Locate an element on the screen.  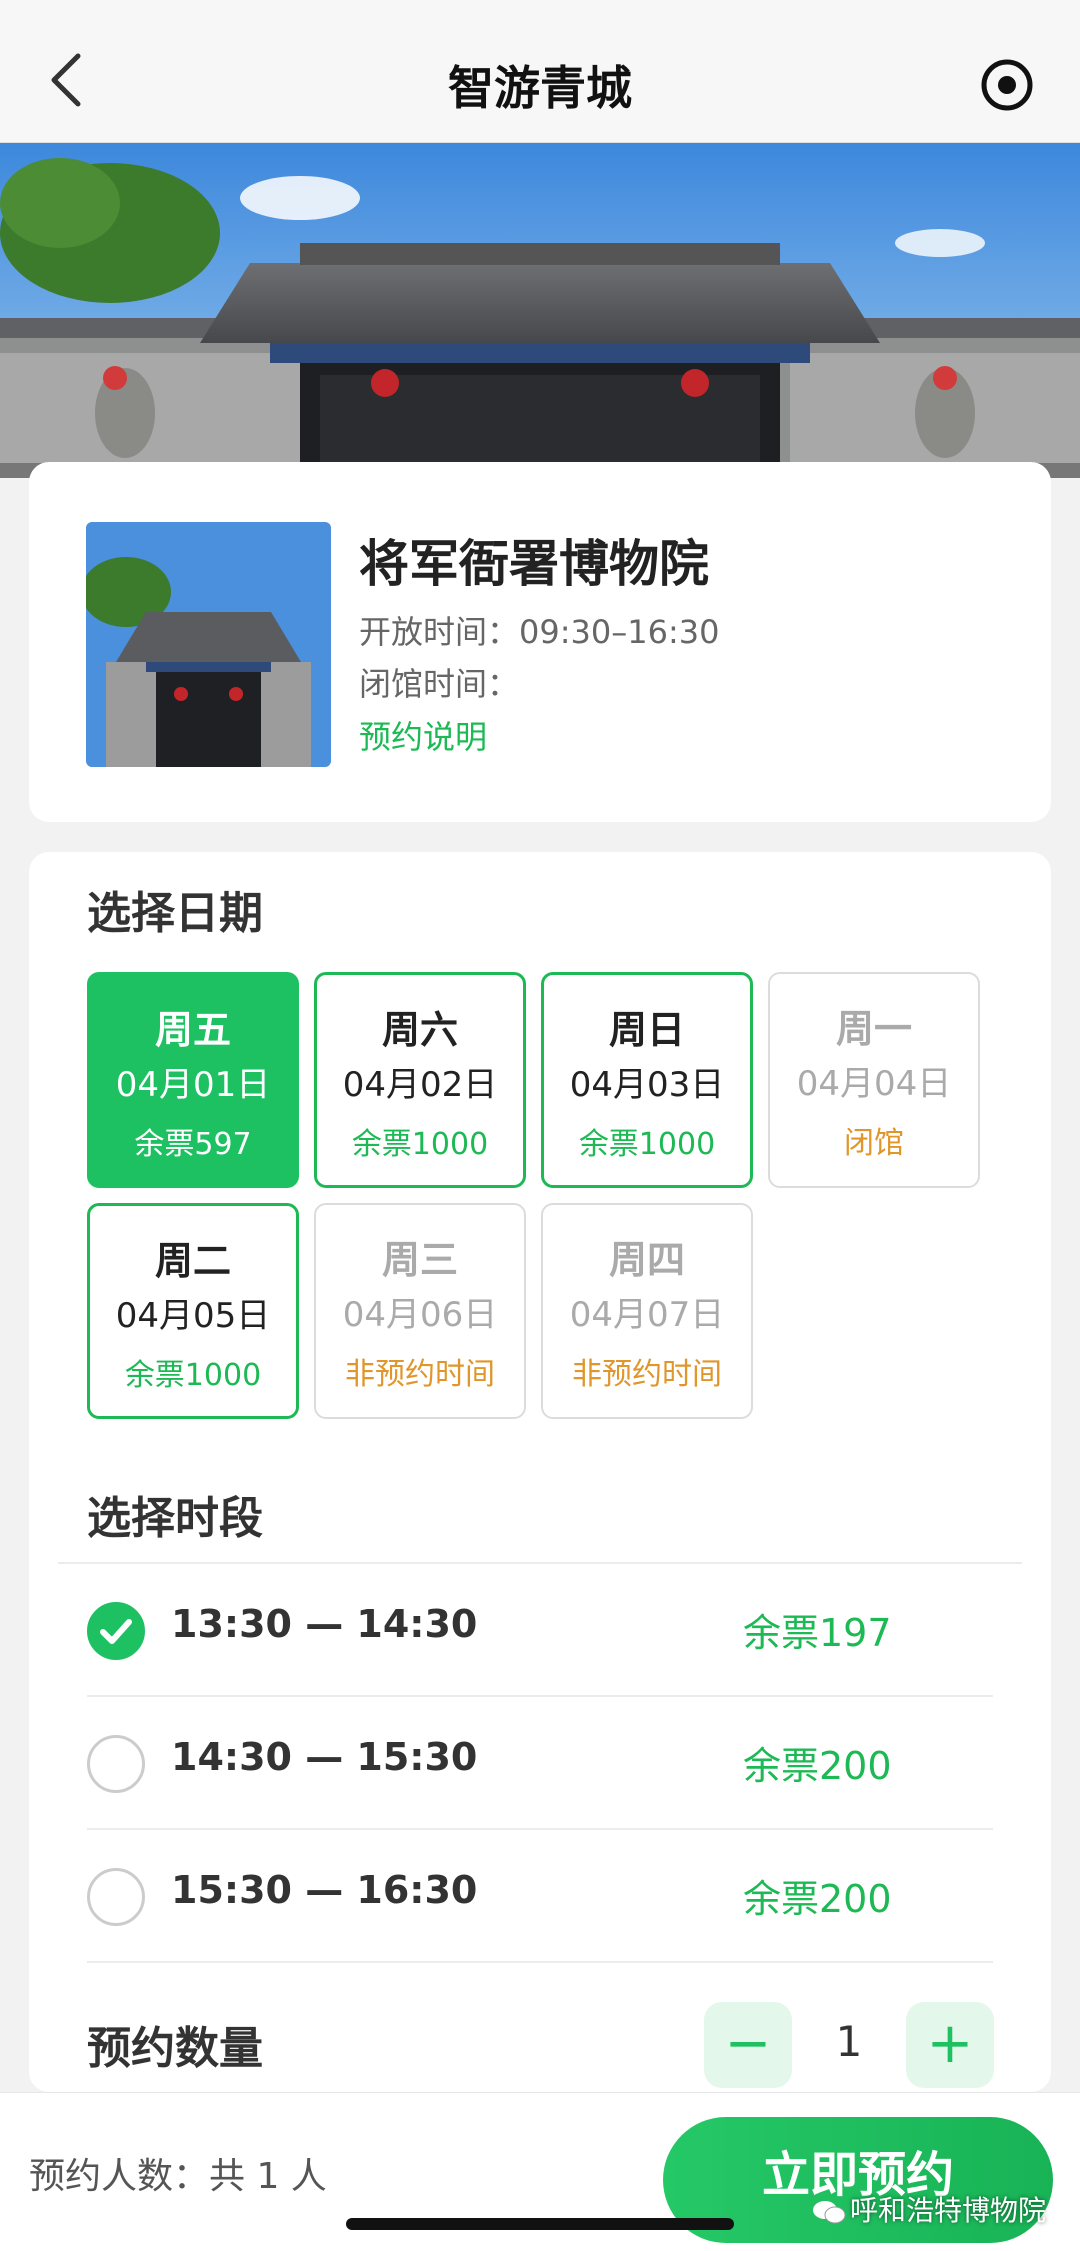
date-option-0402: 周六 04月02日 余票1000 is located at coordinates (420, 1080).